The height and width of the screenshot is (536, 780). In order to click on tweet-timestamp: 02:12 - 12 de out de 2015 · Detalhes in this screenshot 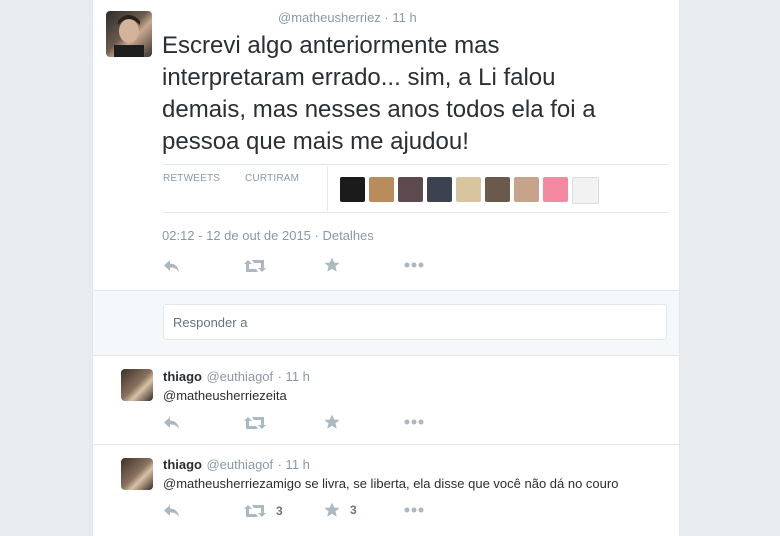, I will do `click(268, 235)`.